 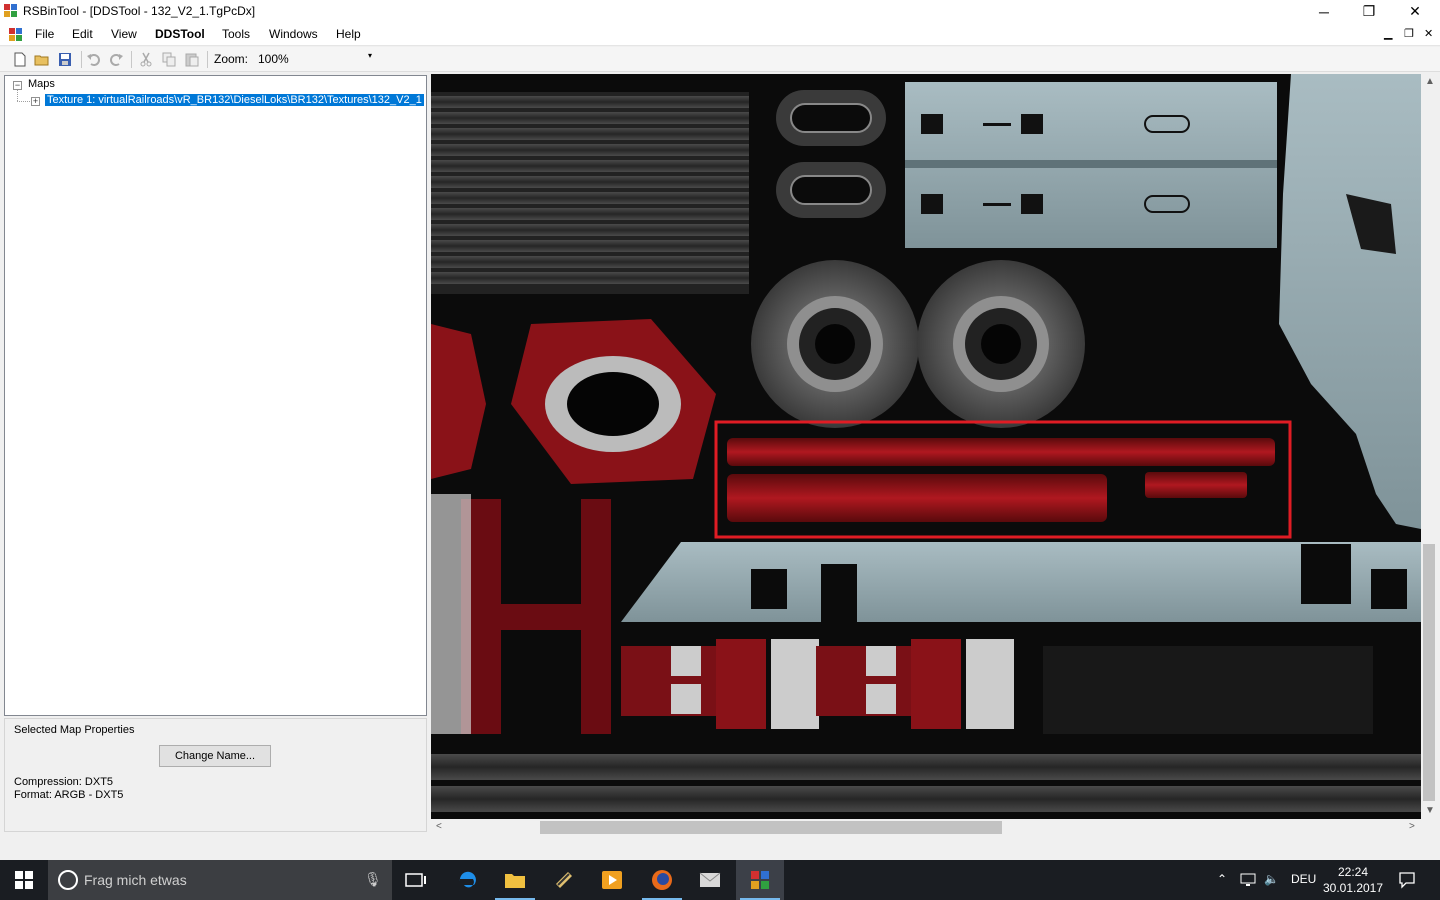 I want to click on mdi-minimize-button: ▁, so click(x=1388, y=33).